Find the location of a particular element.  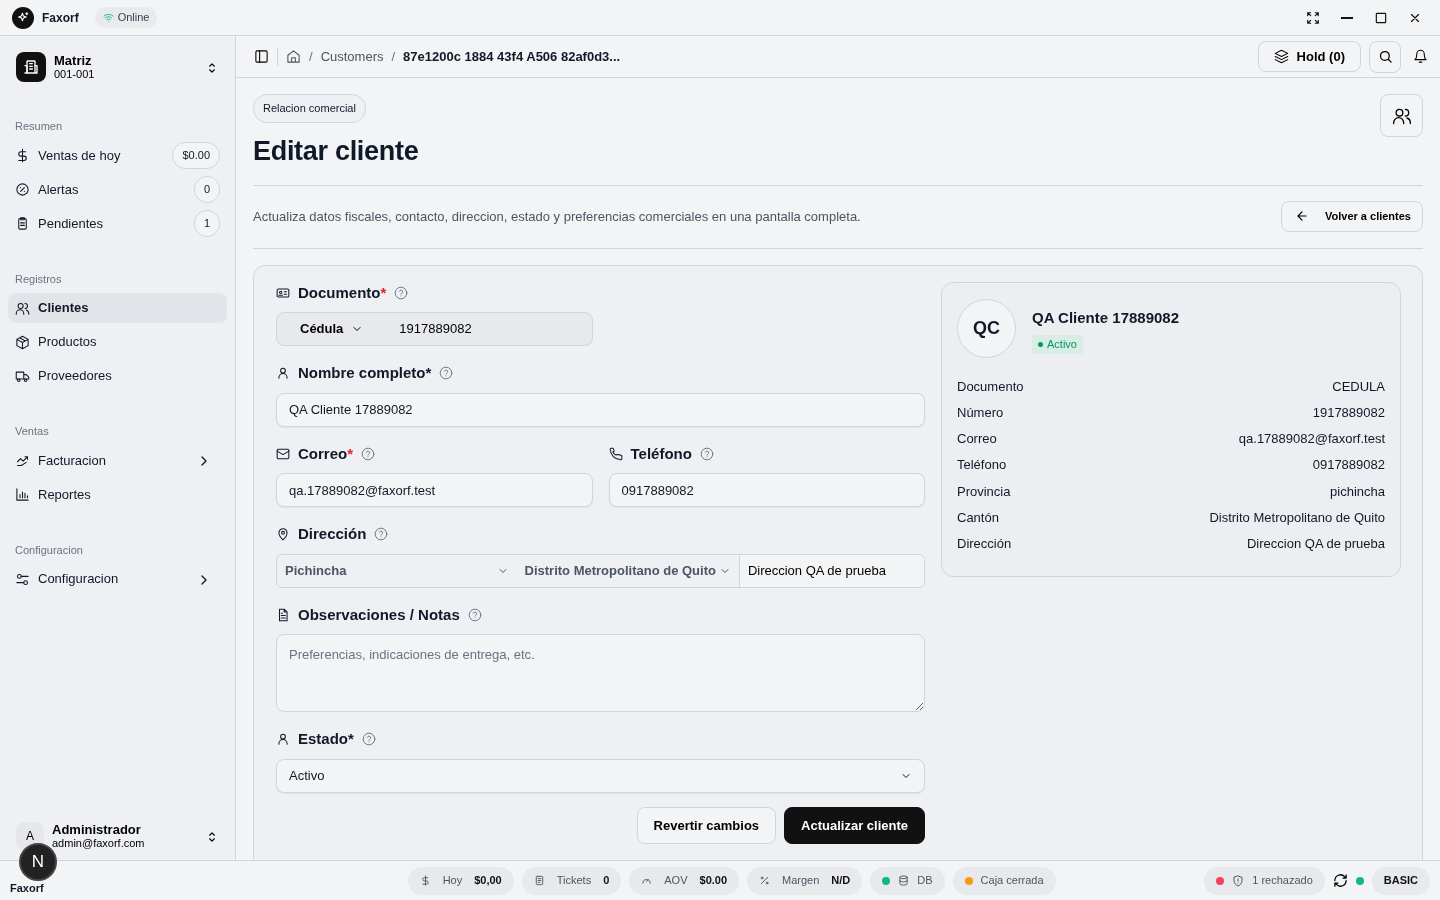

sparkle-icon is located at coordinates (23, 17).